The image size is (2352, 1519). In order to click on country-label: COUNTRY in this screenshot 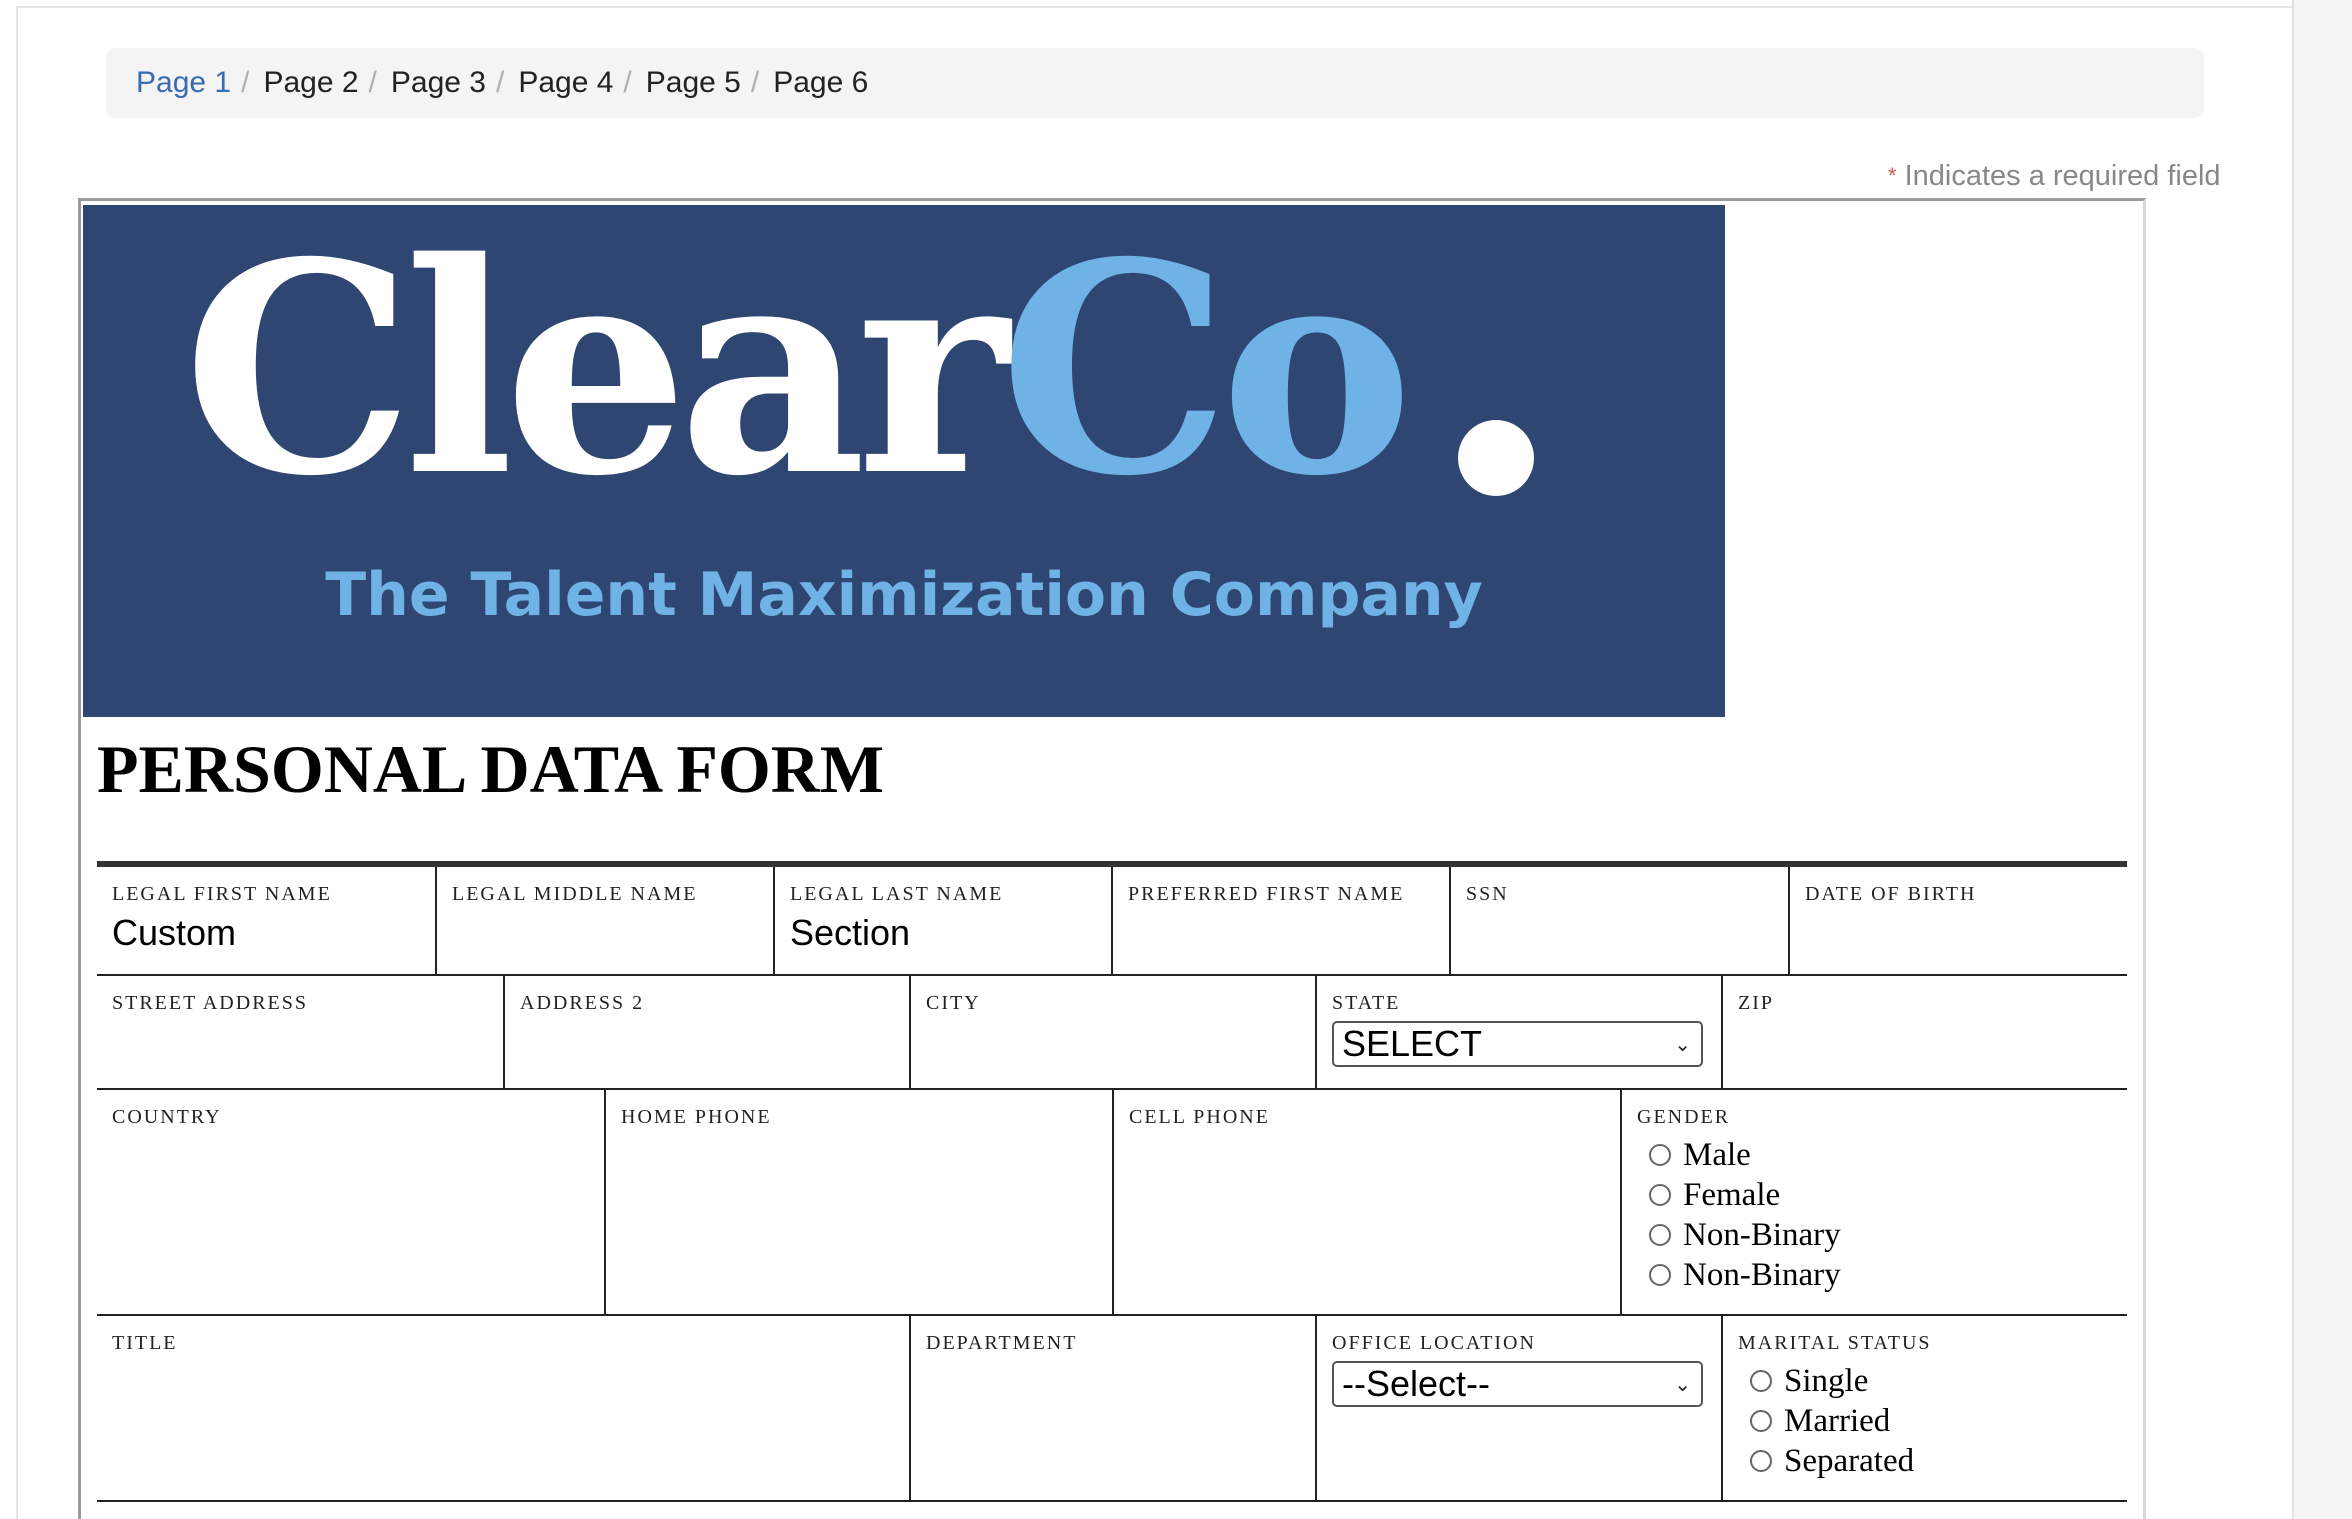, I will do `click(167, 1117)`.